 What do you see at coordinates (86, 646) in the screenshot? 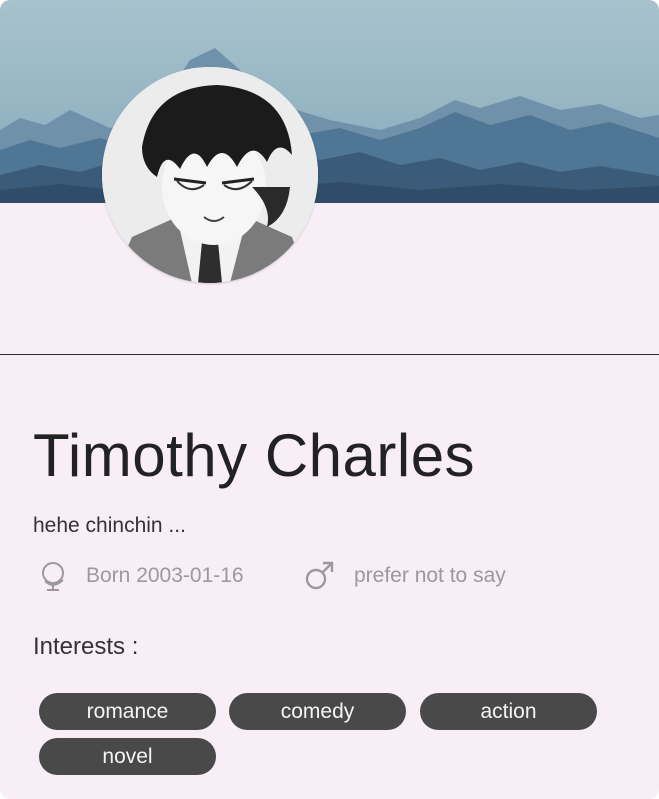
I see `interests-heading: Interests :` at bounding box center [86, 646].